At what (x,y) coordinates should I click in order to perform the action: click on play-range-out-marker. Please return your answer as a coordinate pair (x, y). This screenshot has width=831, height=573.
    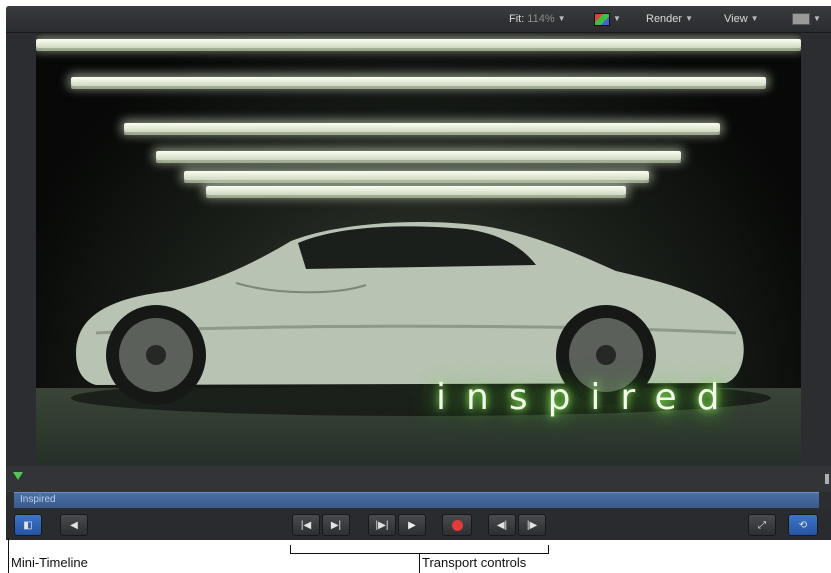
    Looking at the image, I should click on (827, 479).